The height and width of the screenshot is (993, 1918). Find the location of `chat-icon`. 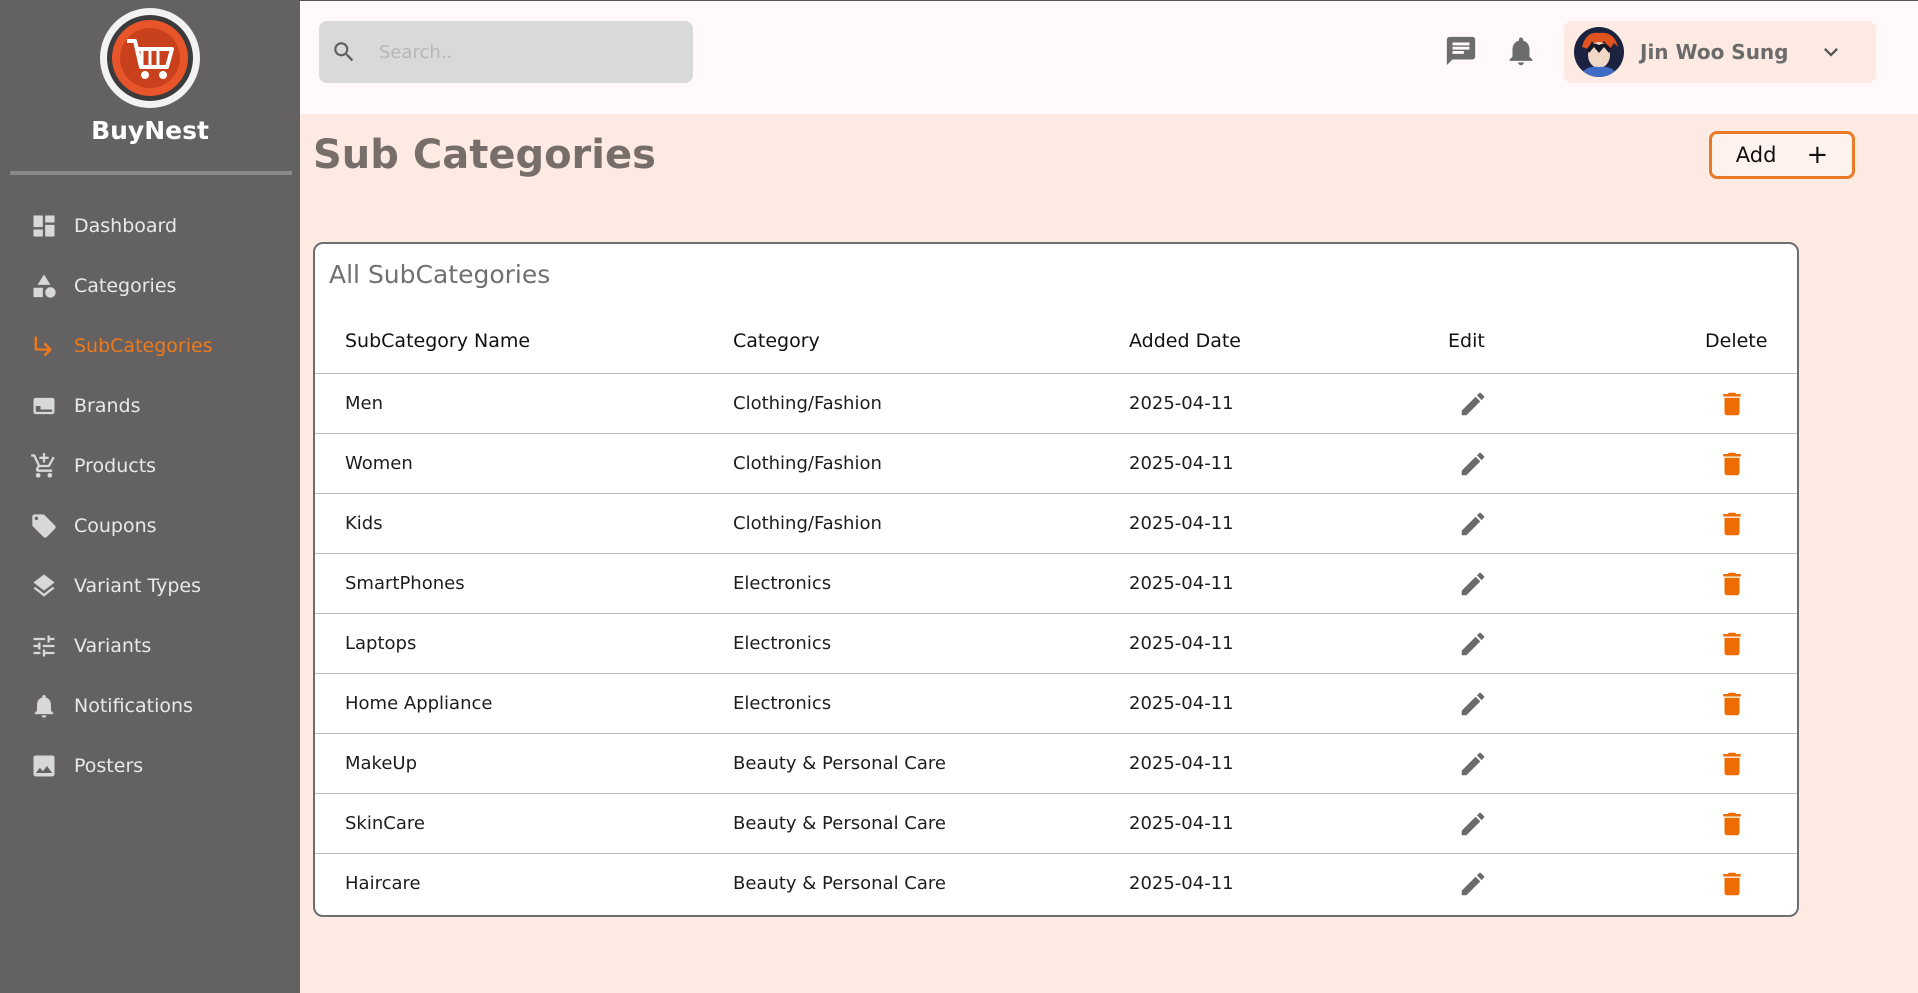

chat-icon is located at coordinates (1461, 51).